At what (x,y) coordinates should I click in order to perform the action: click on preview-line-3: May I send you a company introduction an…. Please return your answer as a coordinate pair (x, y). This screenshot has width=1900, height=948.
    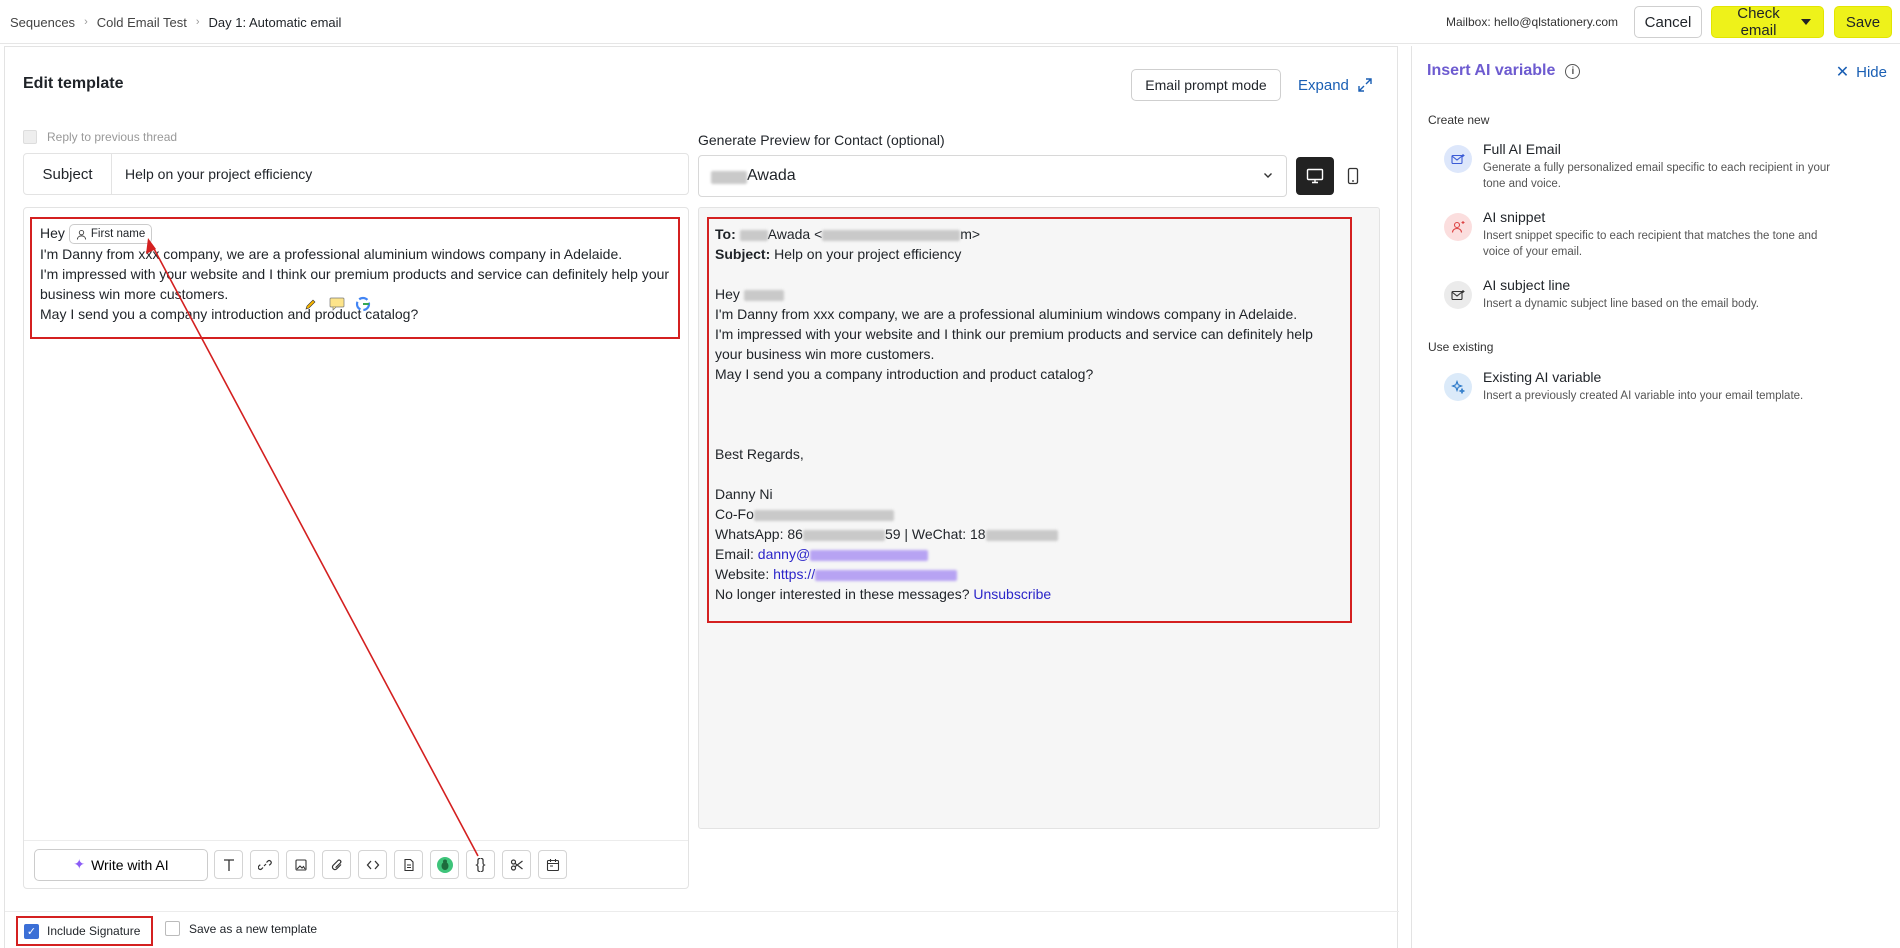
    Looking at the image, I should click on (904, 374).